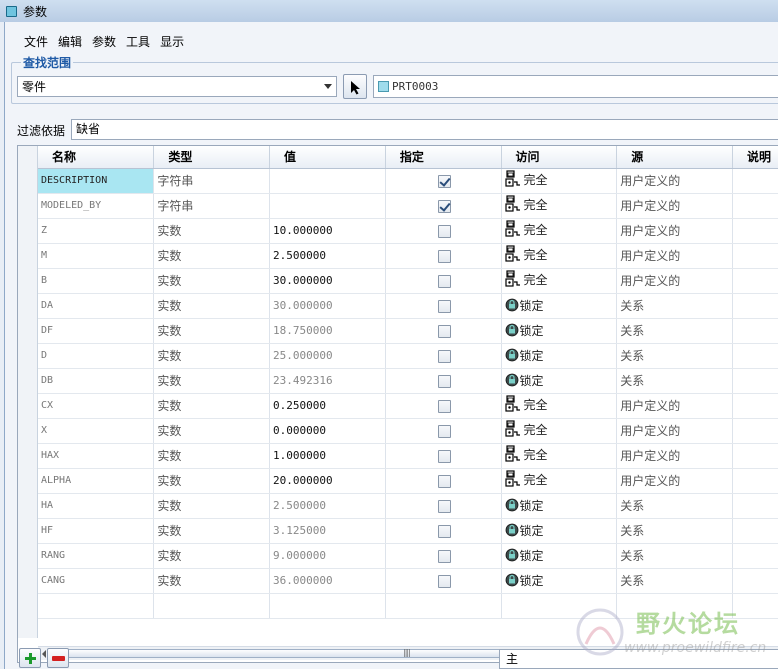  What do you see at coordinates (70, 41) in the screenshot?
I see `menu-edit: 编辑` at bounding box center [70, 41].